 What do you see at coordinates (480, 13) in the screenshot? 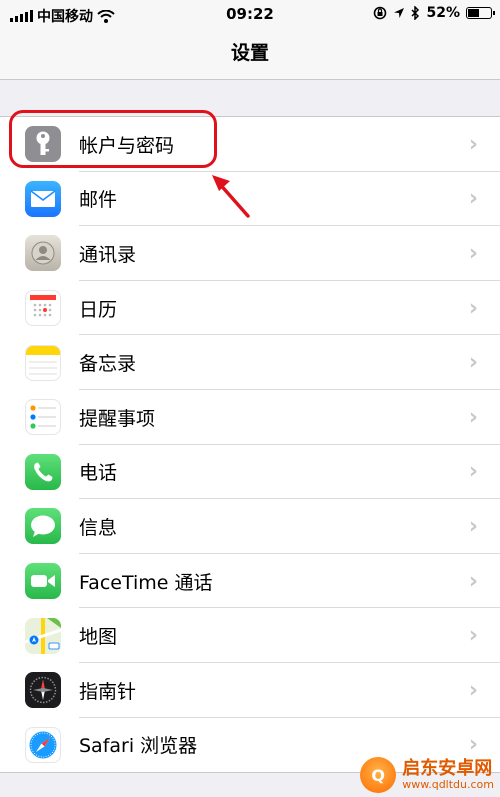
I see `battery-icon` at bounding box center [480, 13].